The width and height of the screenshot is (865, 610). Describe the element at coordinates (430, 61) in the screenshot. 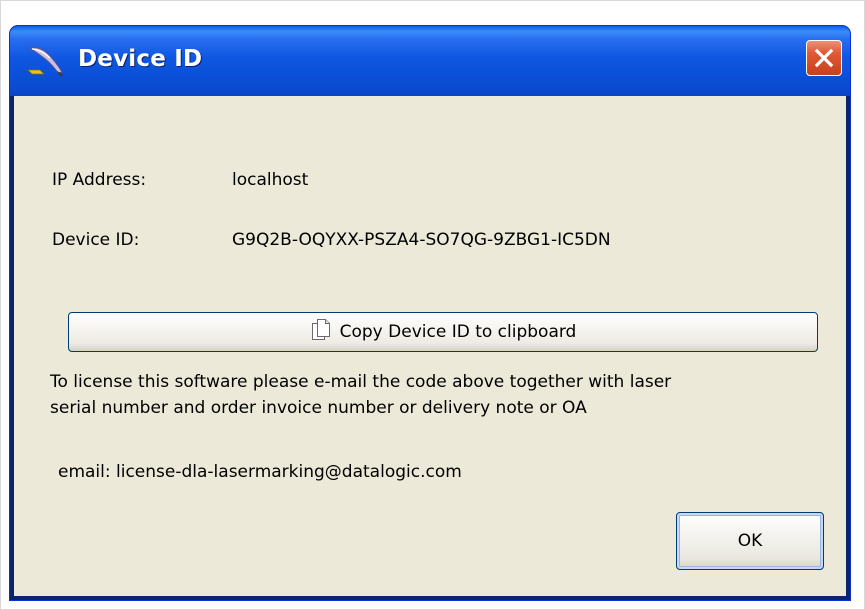

I see `title-bar: Device ID` at that location.